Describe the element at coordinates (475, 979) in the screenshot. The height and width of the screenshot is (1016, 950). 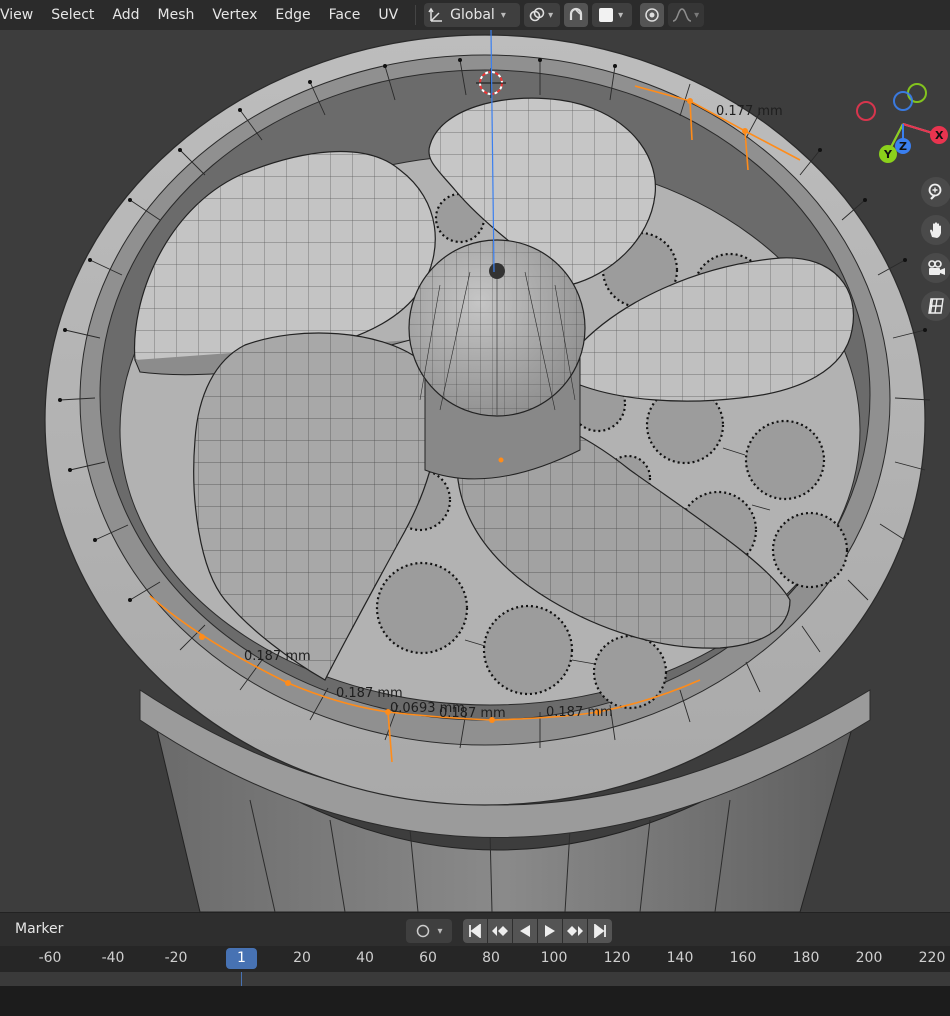
I see `timeline-track` at that location.